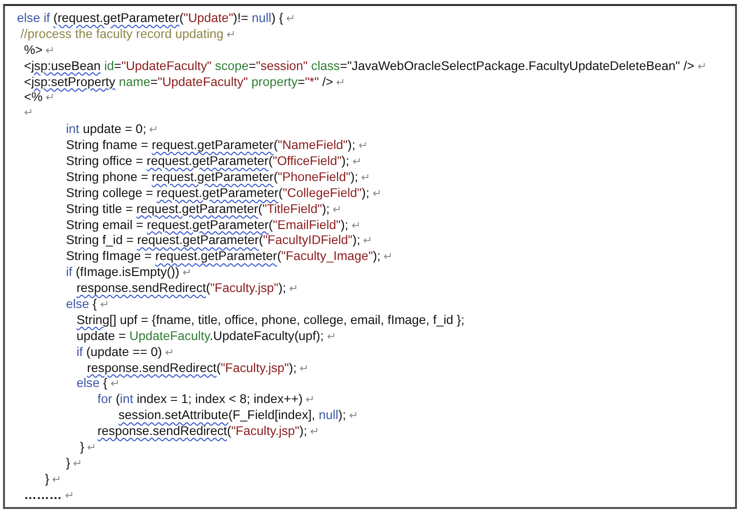 This screenshot has height=517, width=745. I want to click on code-line: %>, so click(33, 50).